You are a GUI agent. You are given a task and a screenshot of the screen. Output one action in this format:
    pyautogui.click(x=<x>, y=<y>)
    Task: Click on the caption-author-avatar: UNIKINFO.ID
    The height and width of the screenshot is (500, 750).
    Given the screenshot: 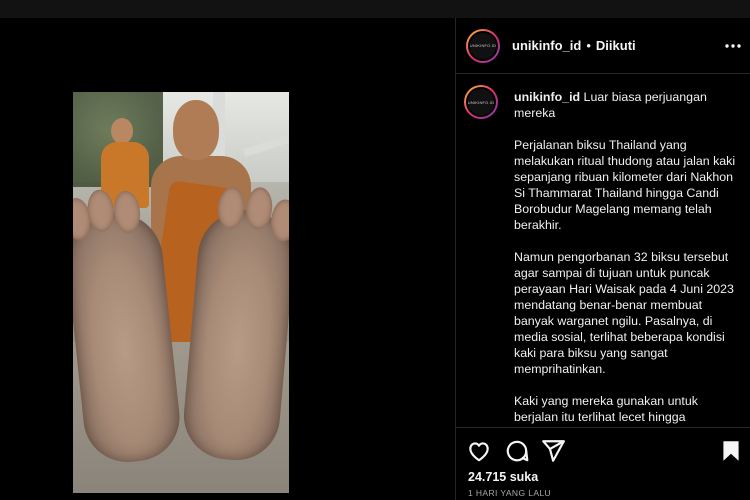 What is the action you would take?
    pyautogui.click(x=481, y=102)
    